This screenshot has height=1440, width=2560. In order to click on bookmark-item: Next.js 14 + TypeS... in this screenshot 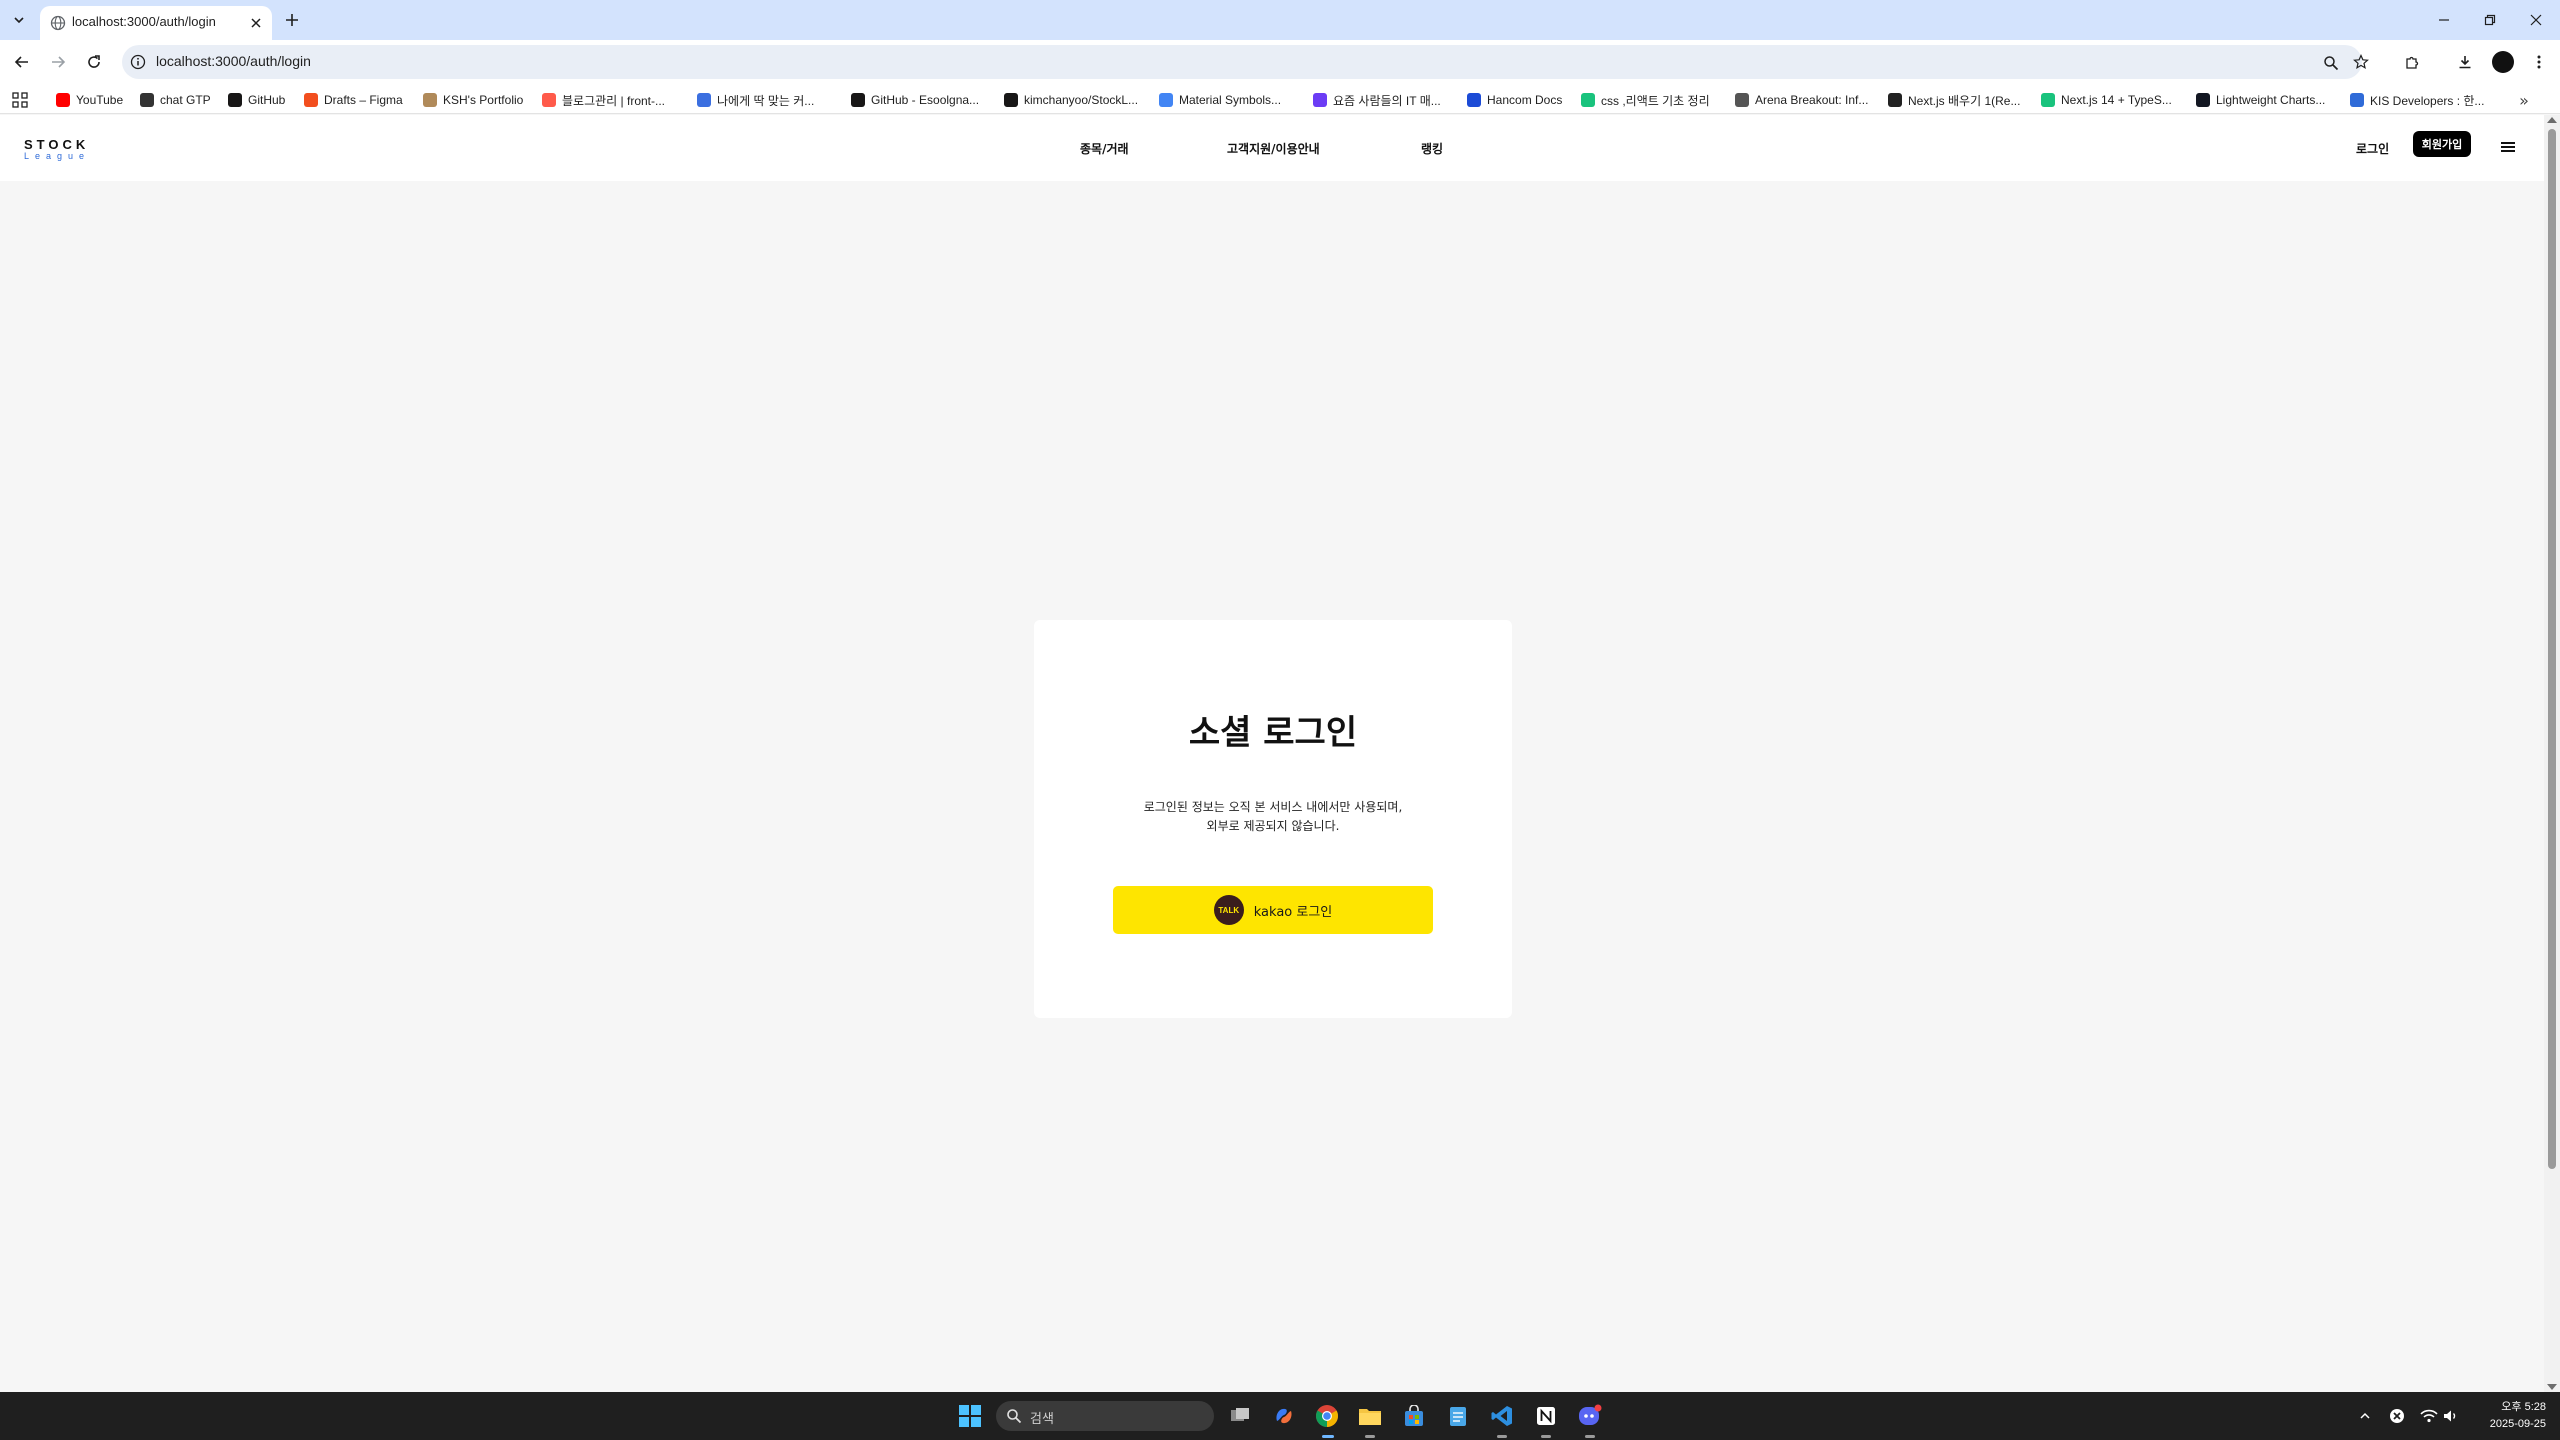, I will do `click(2106, 100)`.